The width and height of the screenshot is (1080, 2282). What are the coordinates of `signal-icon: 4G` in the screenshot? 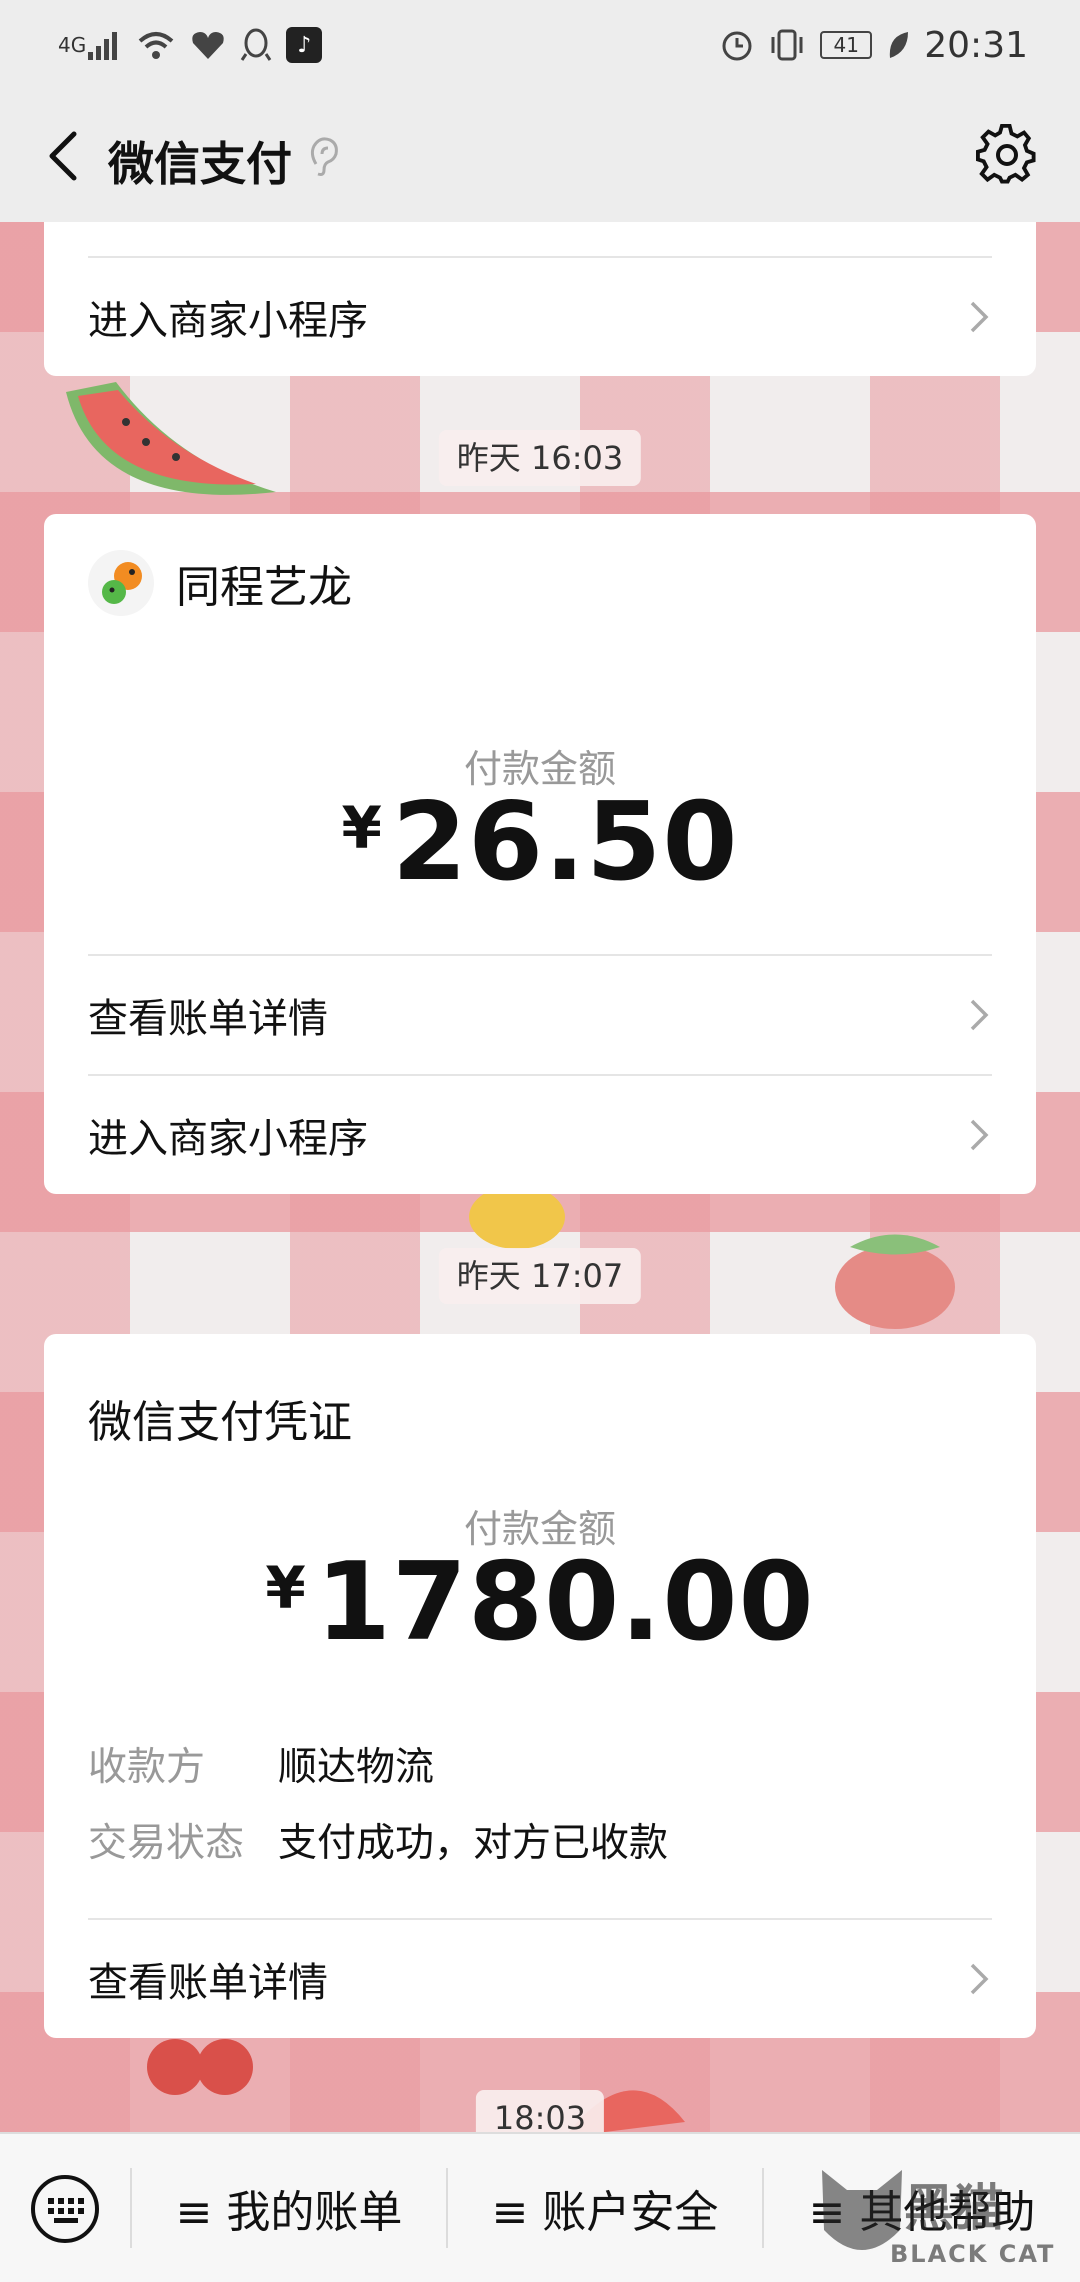 It's located at (90, 45).